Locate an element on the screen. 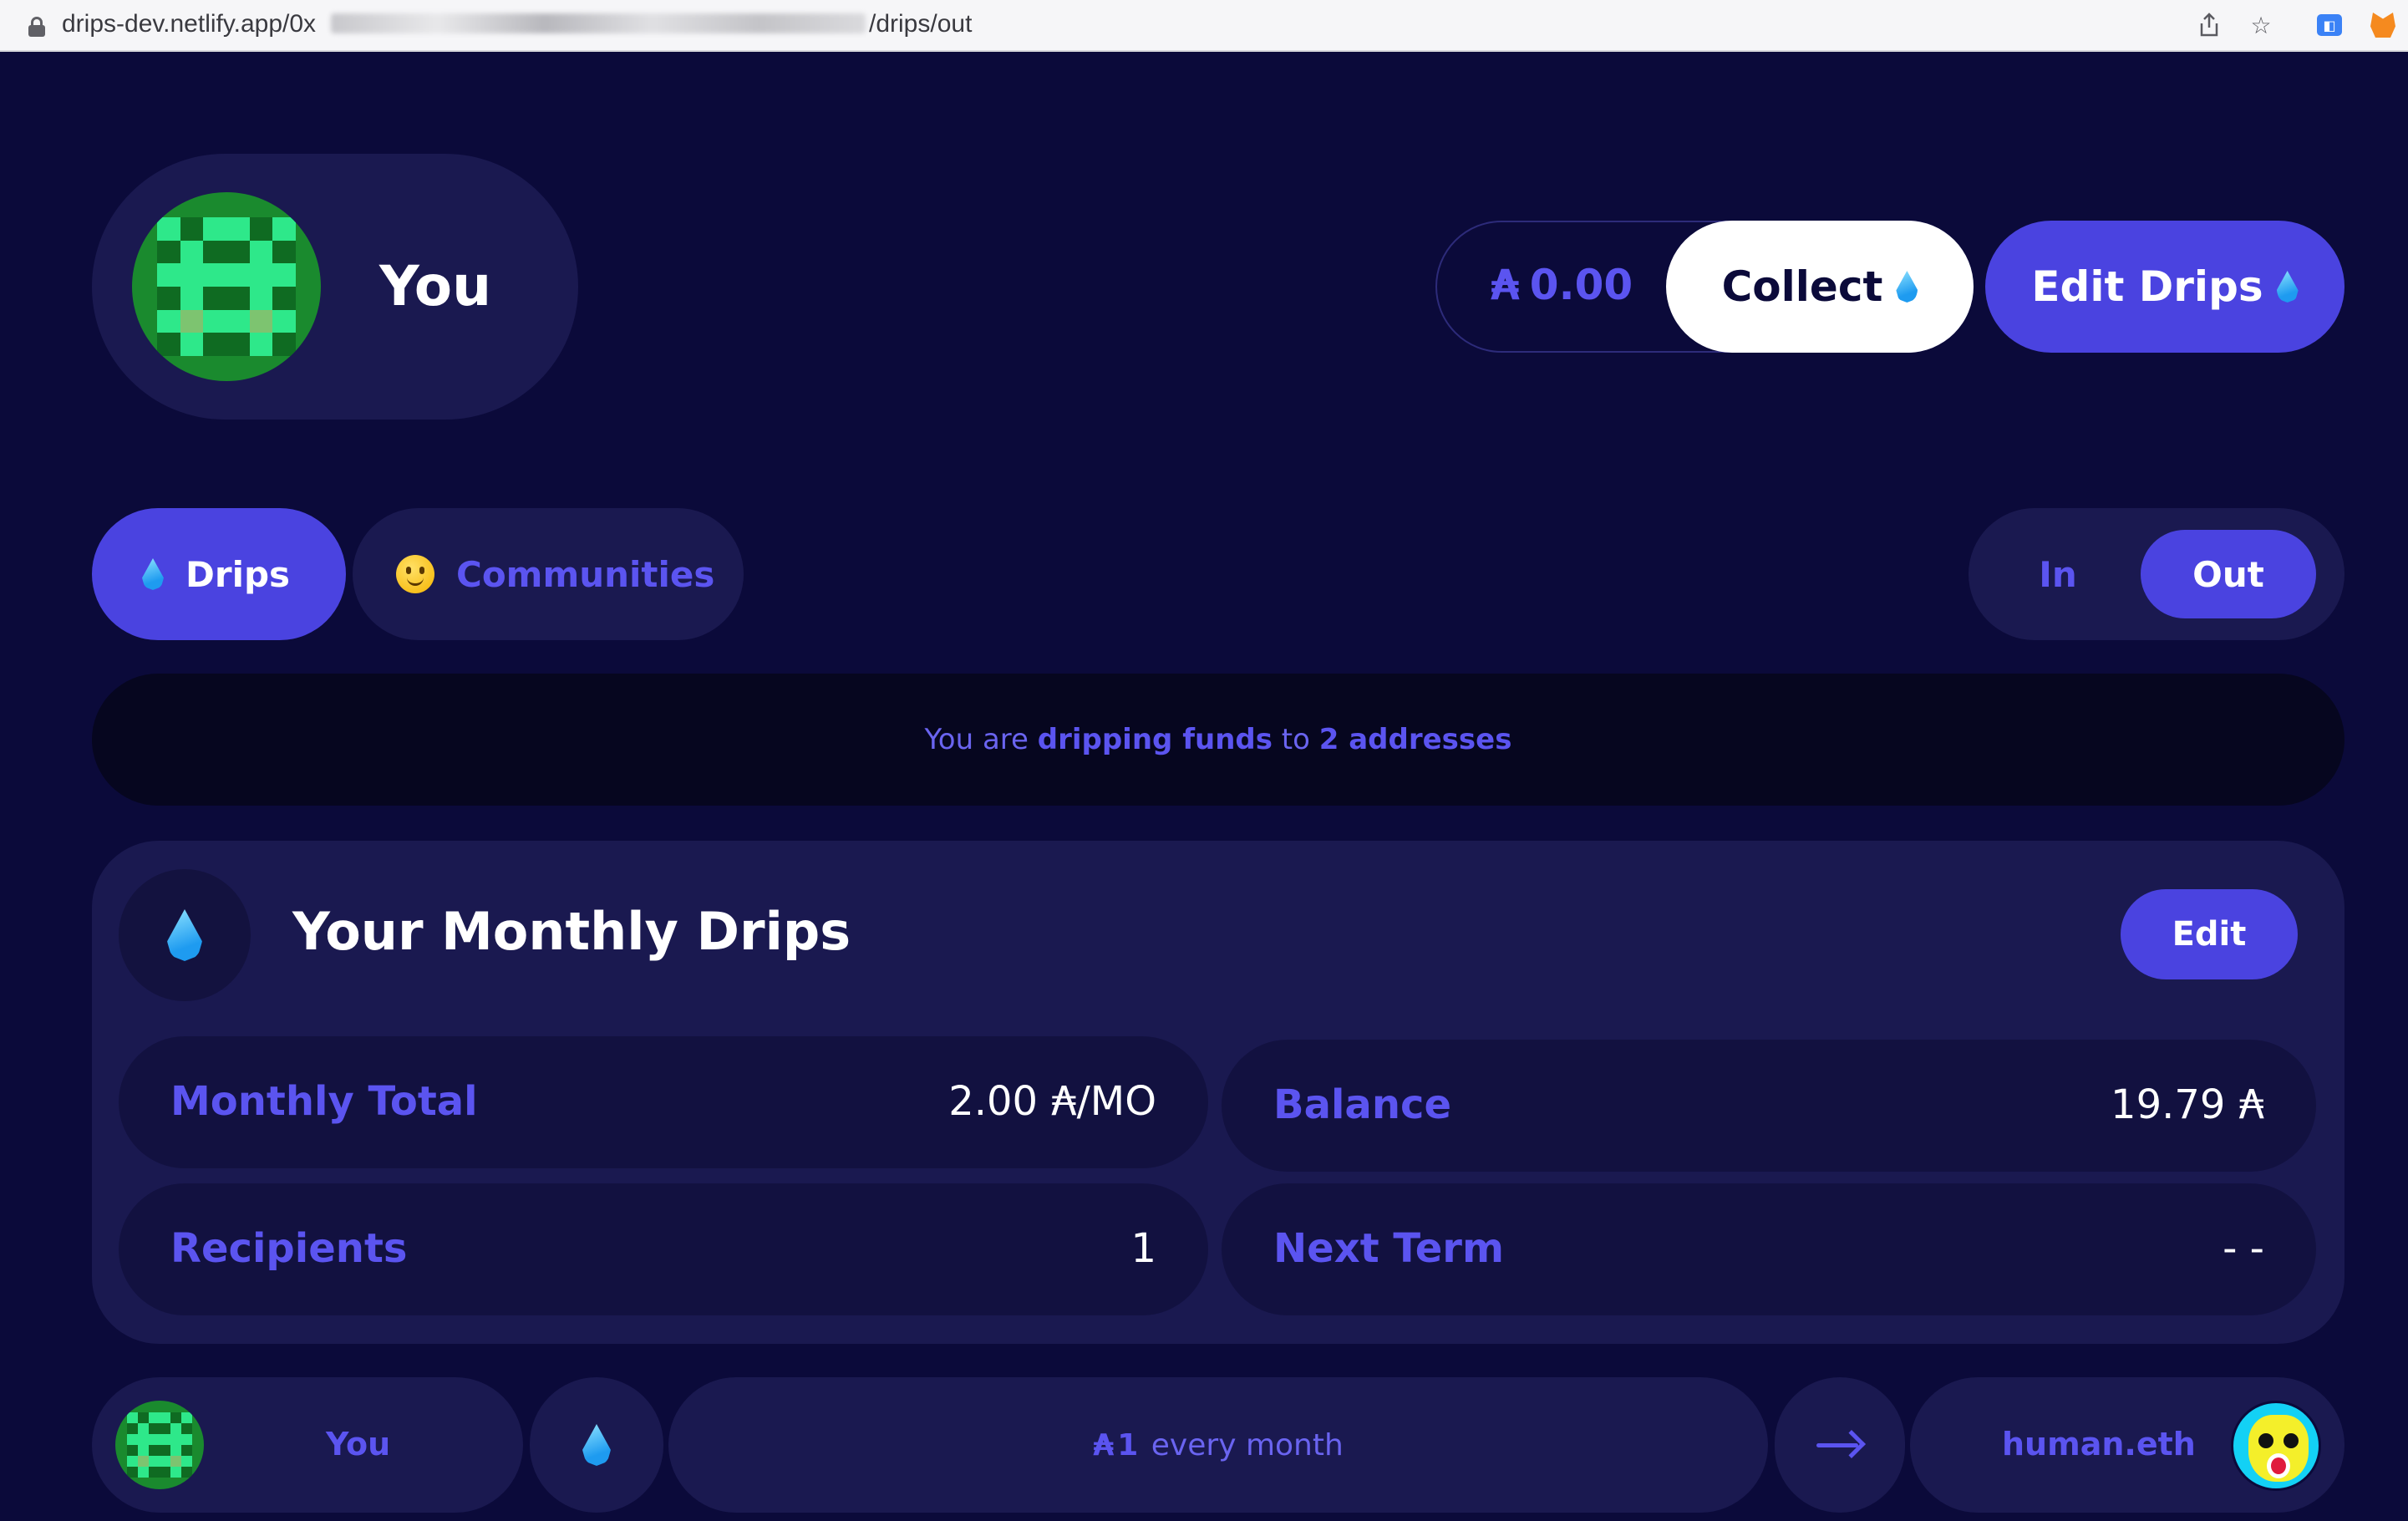 This screenshot has height=1521, width=2408. direction-toggle: In Out is located at coordinates (2156, 574).